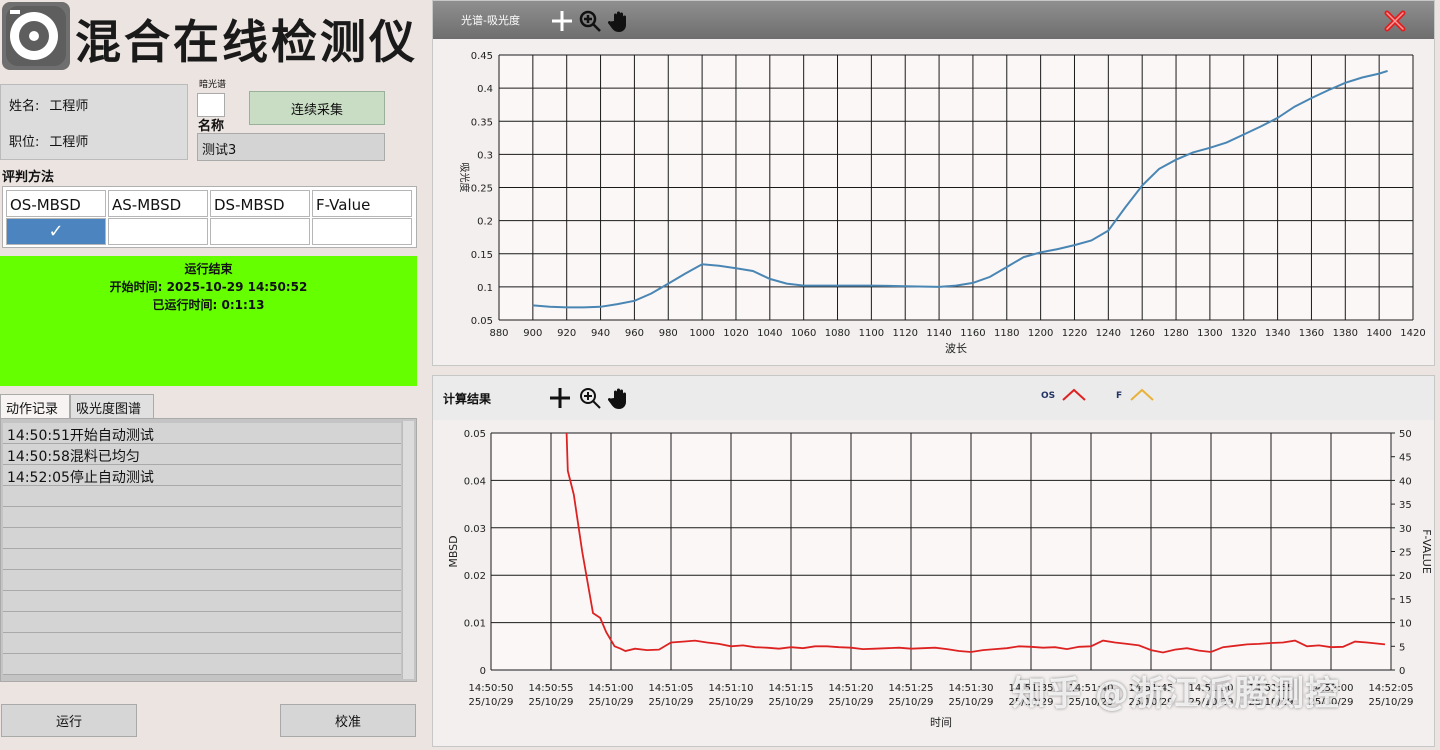 This screenshot has height=750, width=1440. Describe the element at coordinates (1402, 671) in the screenshot. I see `y2-tick-label: 0` at that location.